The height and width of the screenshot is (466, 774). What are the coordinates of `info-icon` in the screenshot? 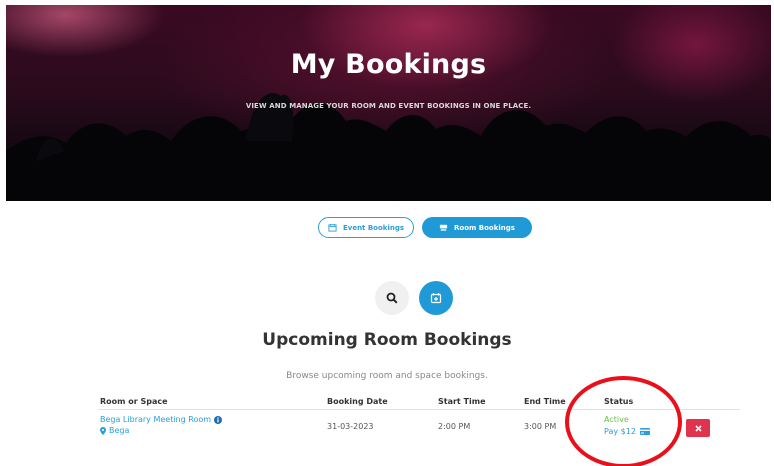 It's located at (218, 419).